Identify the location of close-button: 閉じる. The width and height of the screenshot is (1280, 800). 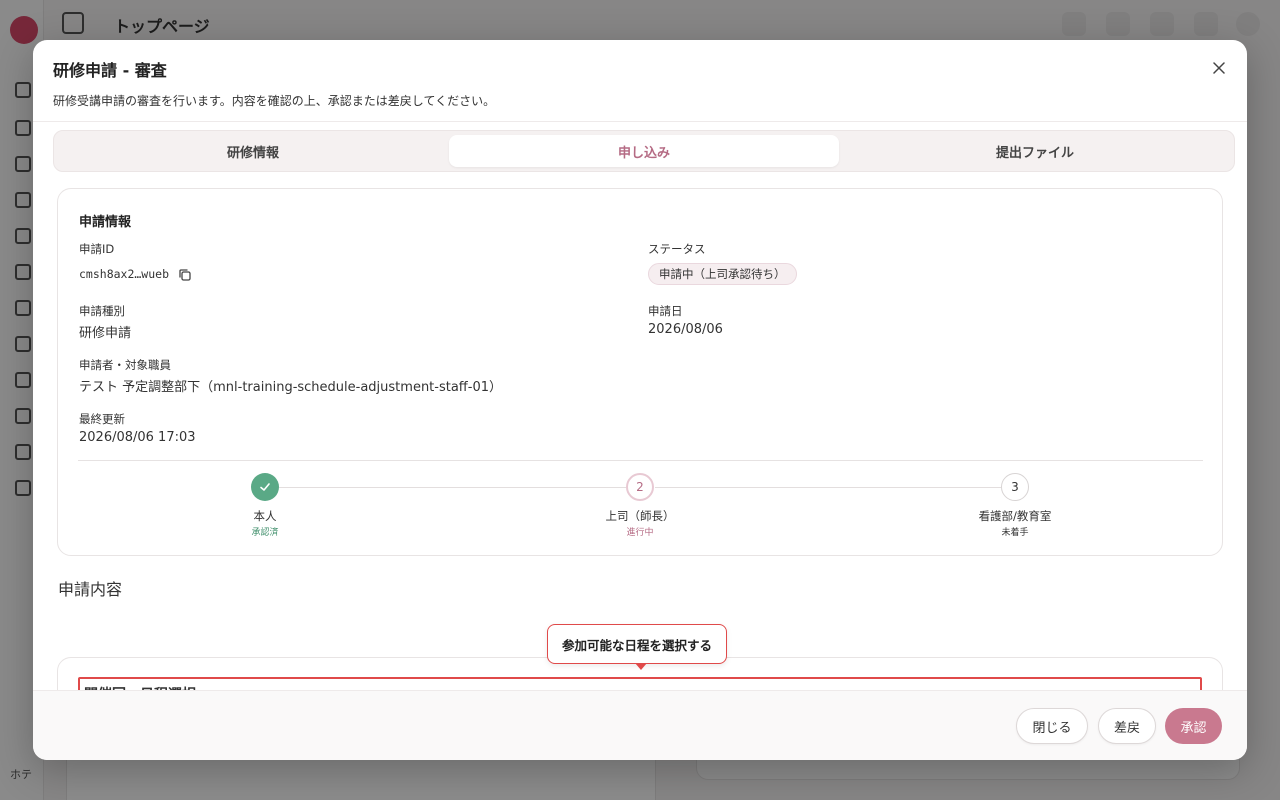
(1052, 726).